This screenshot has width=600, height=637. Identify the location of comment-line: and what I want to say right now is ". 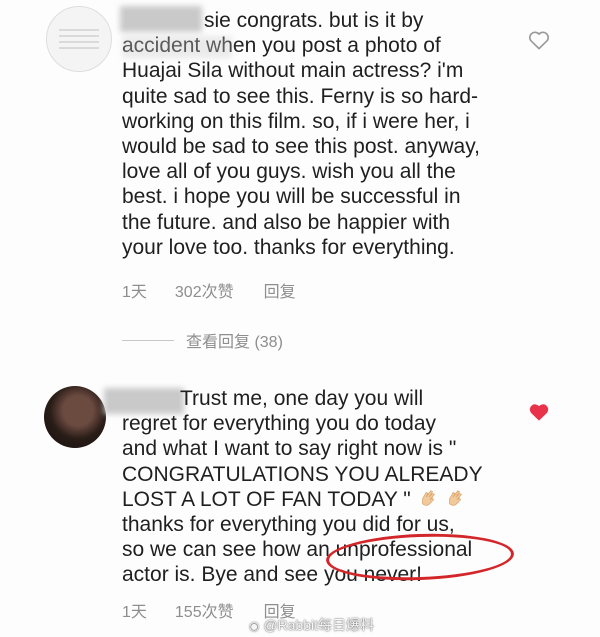
(289, 449).